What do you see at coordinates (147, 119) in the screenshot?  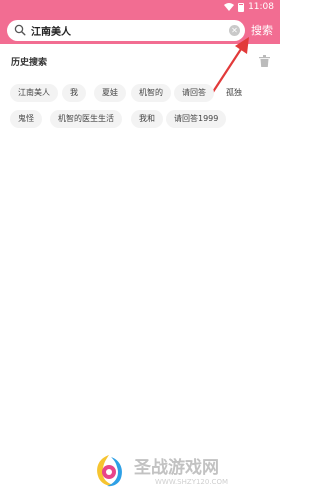 I see `history-tag: 我和` at bounding box center [147, 119].